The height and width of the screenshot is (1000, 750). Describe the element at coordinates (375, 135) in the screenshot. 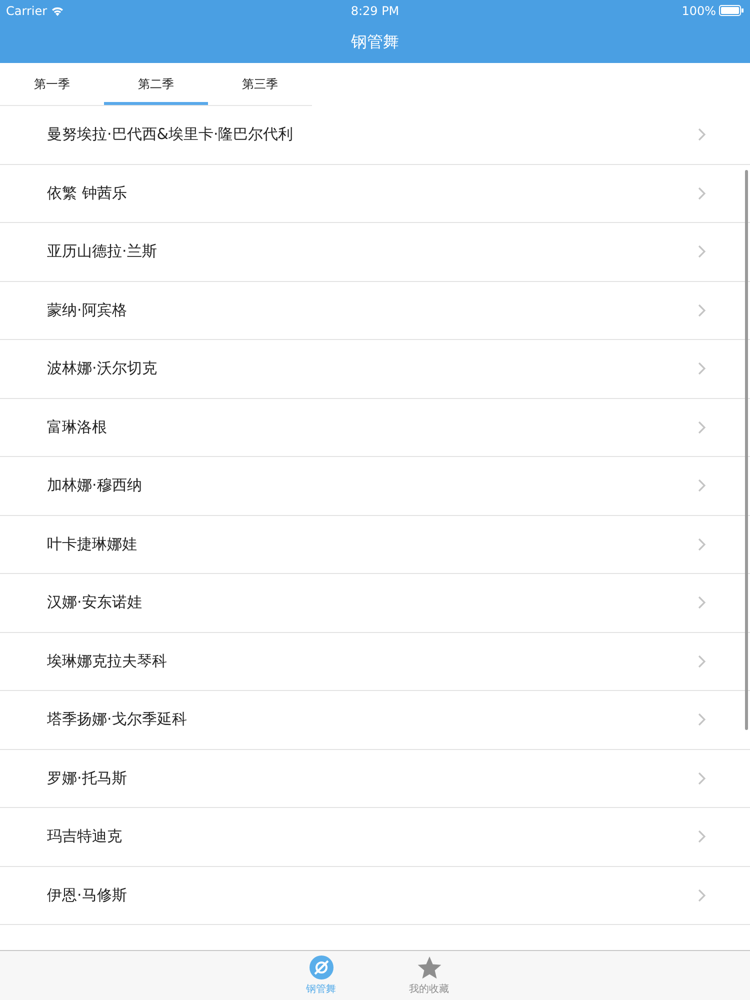

I see `list-row: 曼努埃拉·巴代西&埃里卡·隆巴尔代利` at that location.